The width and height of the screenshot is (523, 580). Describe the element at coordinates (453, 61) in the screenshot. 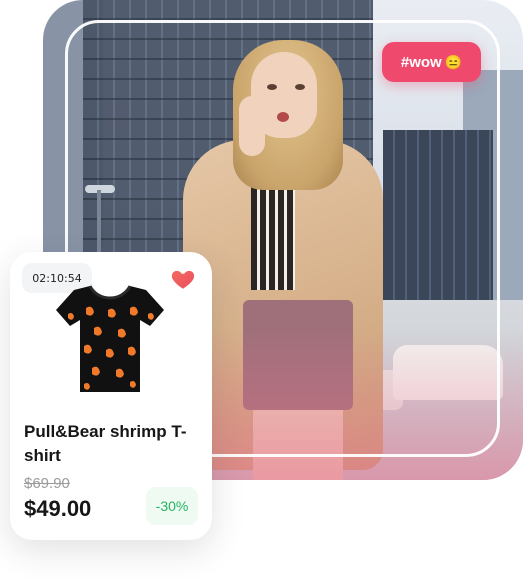

I see `emoji-icon: 😑` at that location.